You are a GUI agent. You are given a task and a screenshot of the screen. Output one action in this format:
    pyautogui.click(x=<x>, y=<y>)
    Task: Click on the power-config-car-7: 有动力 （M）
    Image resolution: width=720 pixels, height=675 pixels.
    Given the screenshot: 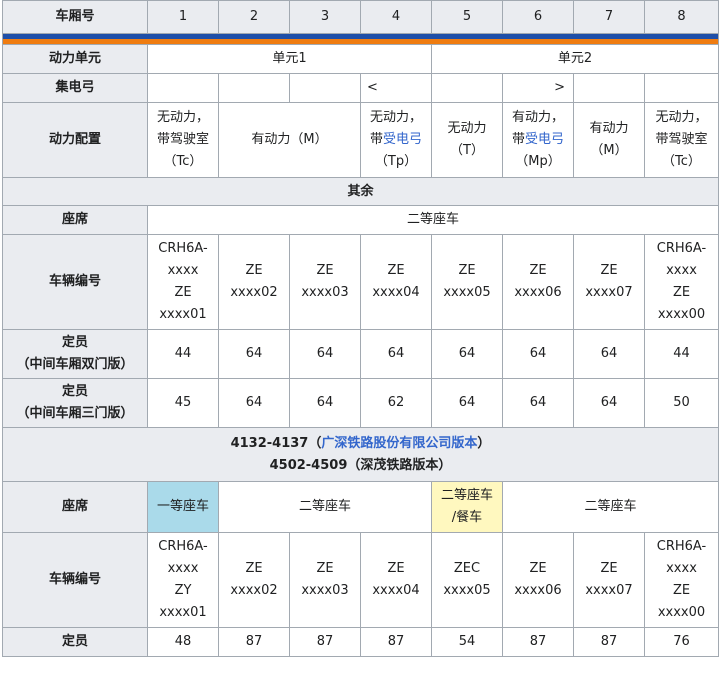 What is the action you would take?
    pyautogui.click(x=609, y=140)
    